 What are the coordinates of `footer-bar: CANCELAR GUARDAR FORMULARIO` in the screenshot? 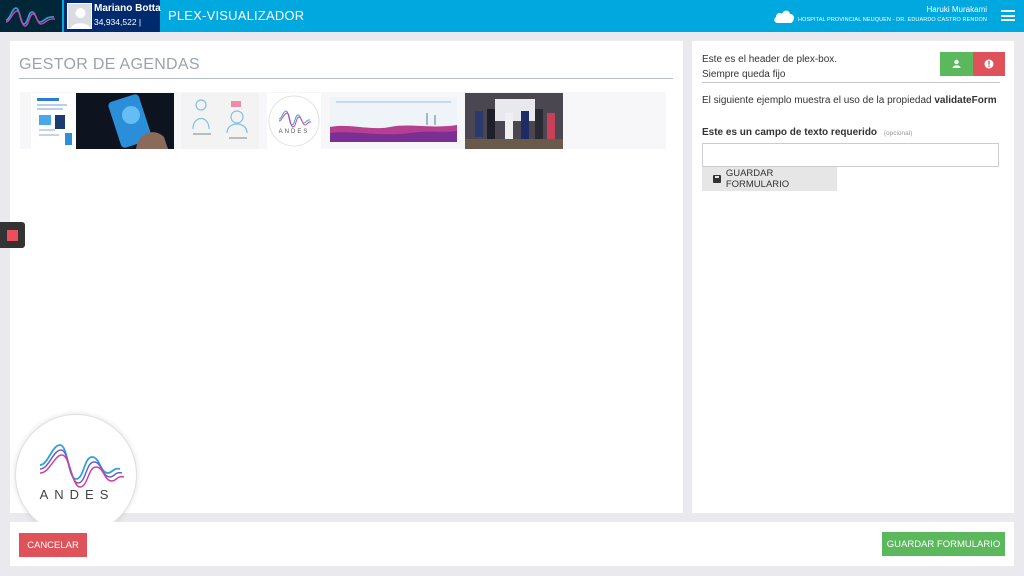 It's located at (512, 544).